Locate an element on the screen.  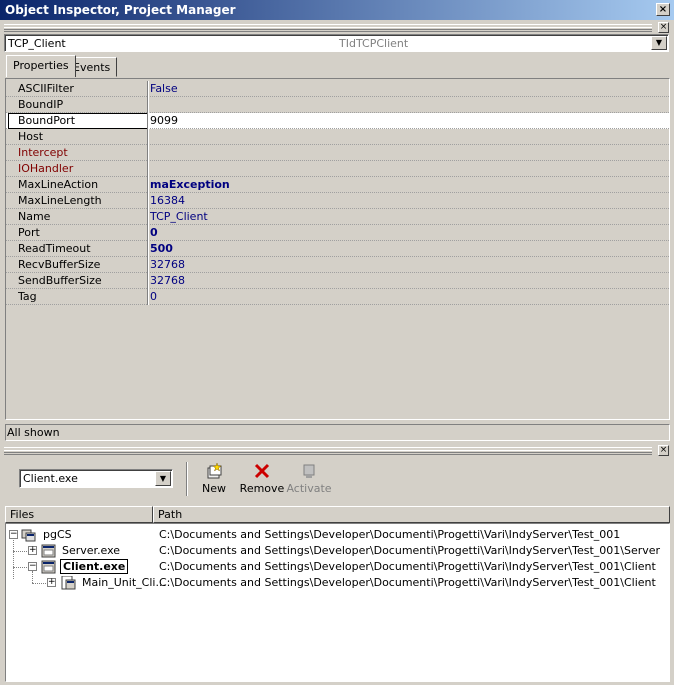
property-name: IOHandler is located at coordinates (46, 168).